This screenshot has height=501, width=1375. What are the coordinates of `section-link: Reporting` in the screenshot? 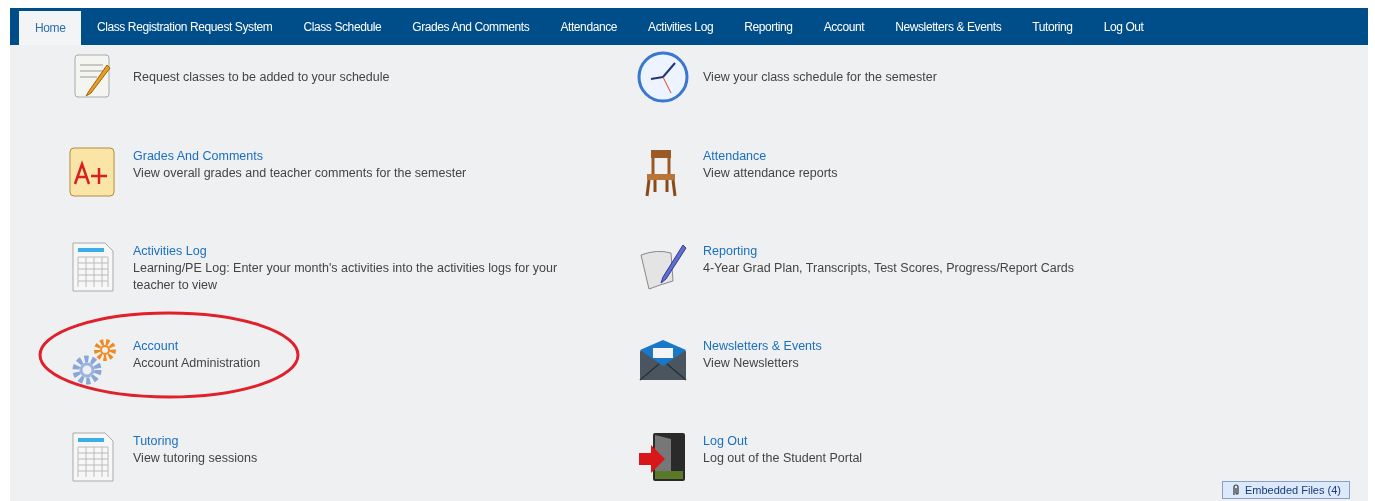 It's located at (888, 251).